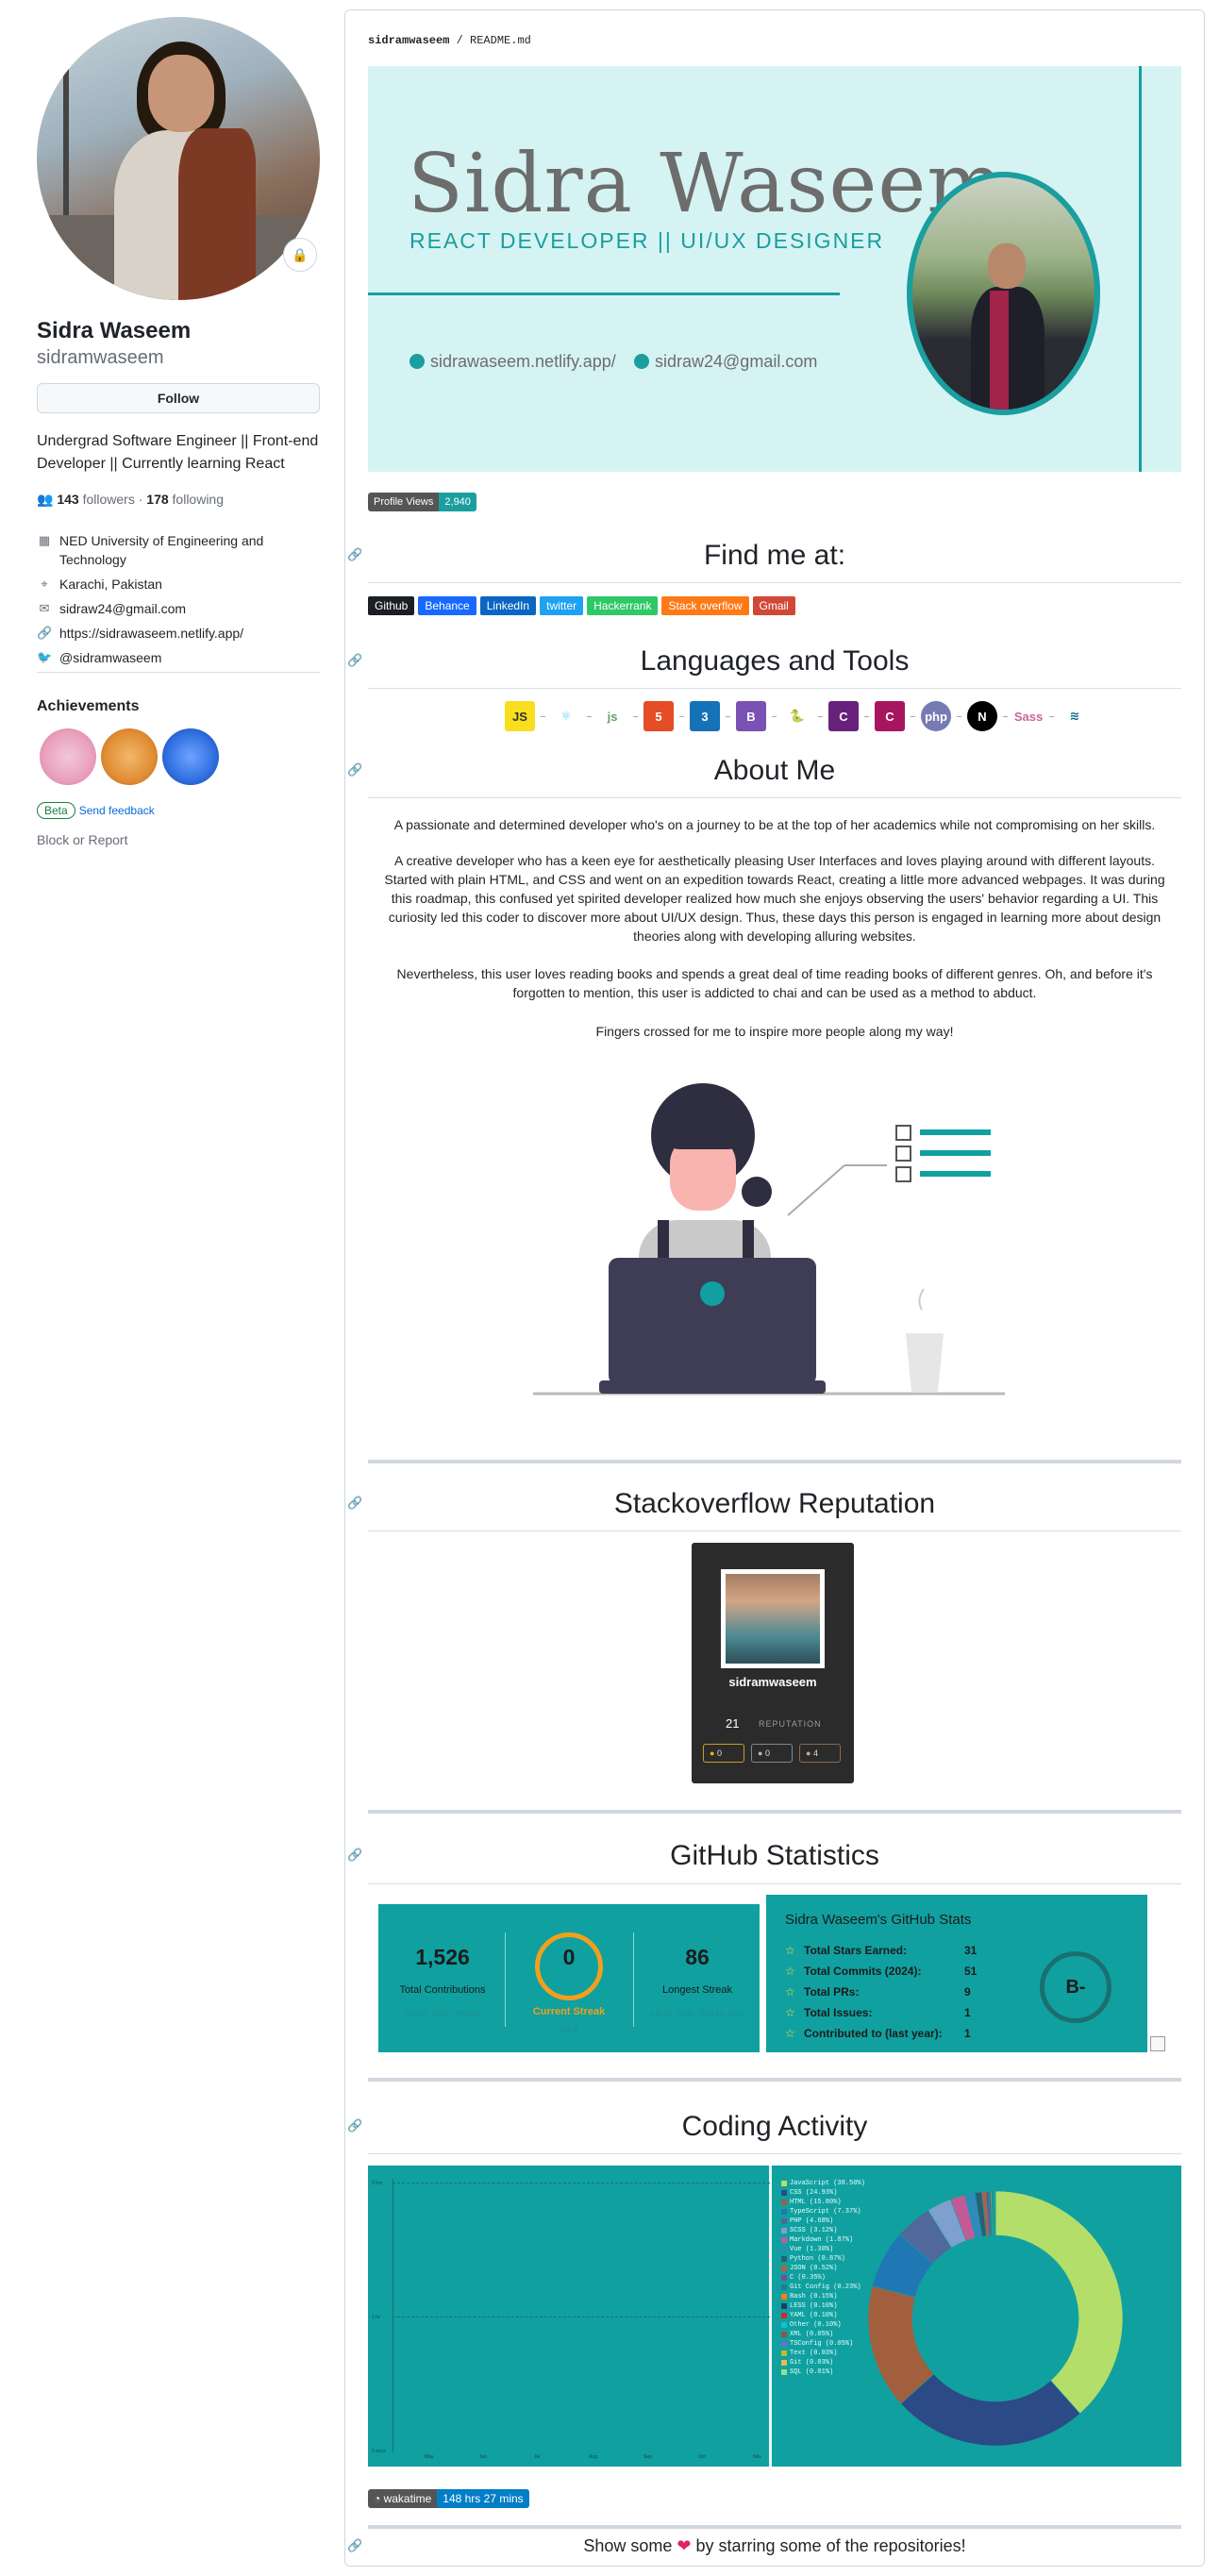 The image size is (1220, 2576). What do you see at coordinates (566, 716) in the screenshot?
I see `react-icon: ⚛` at bounding box center [566, 716].